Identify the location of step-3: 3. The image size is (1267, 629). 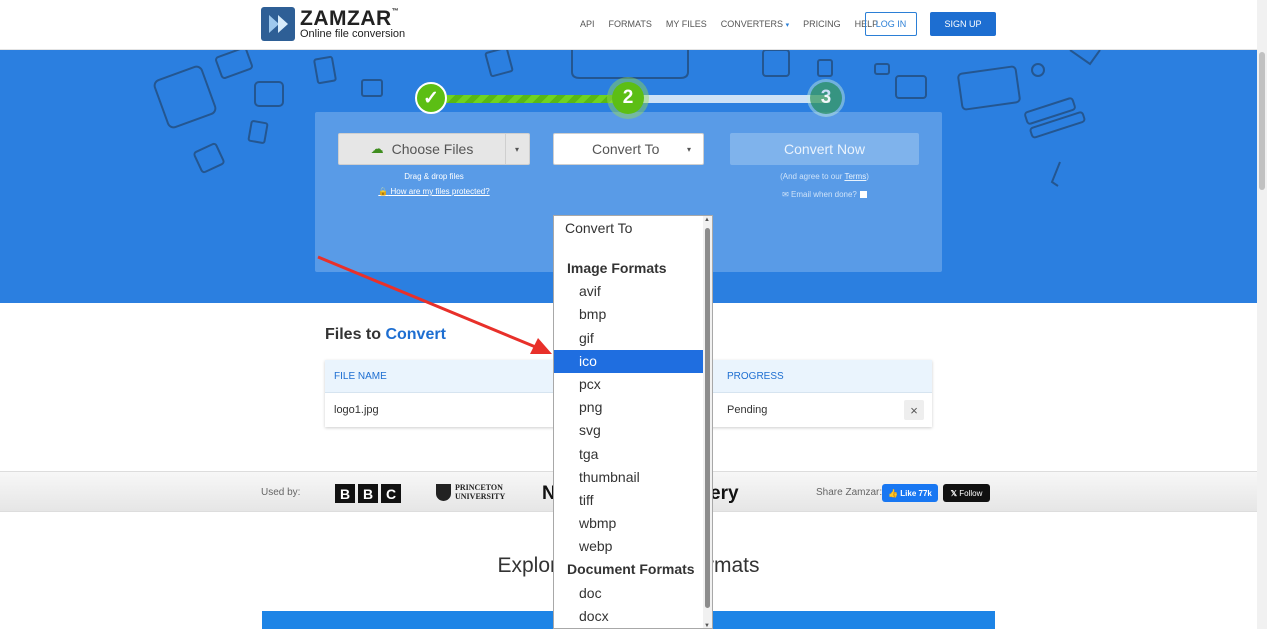
(826, 98).